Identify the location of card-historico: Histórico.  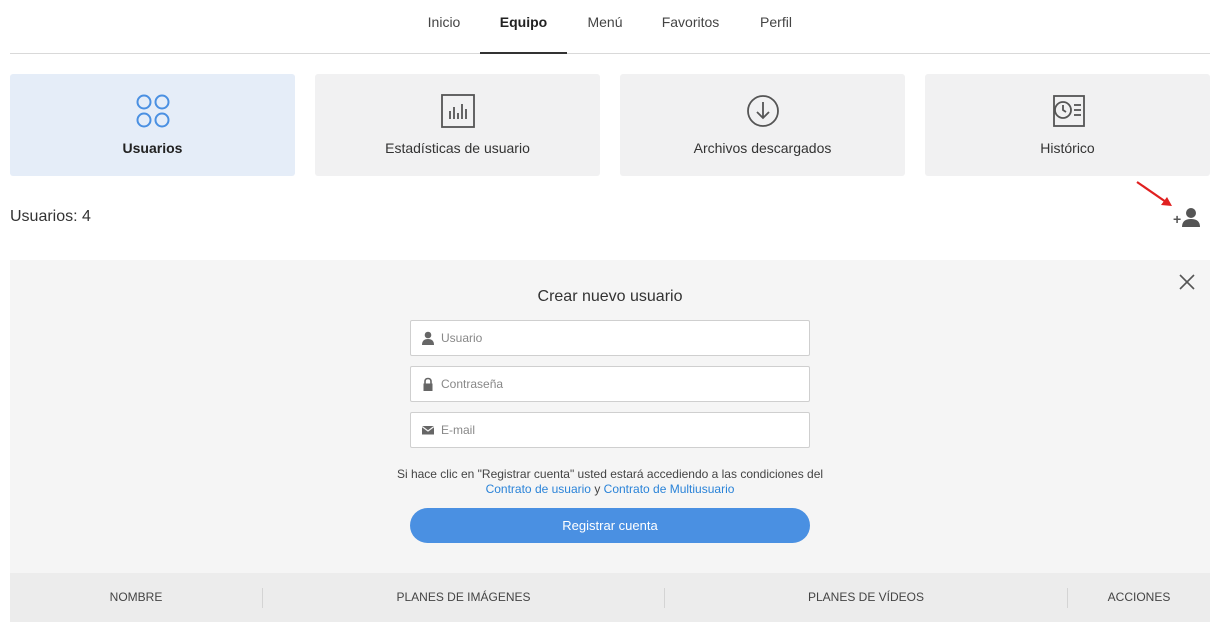
(1067, 125).